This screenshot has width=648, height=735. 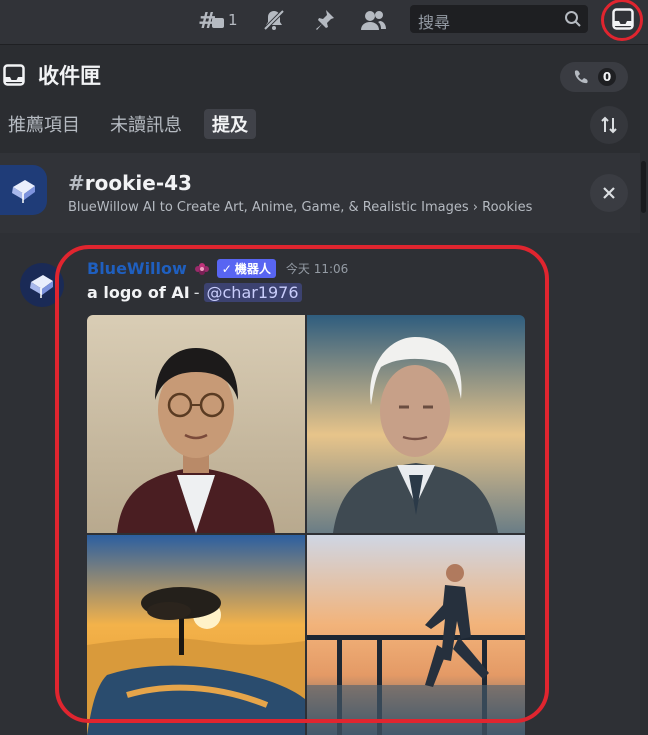 What do you see at coordinates (622, 20) in the screenshot?
I see `annotation-circle-inbox` at bounding box center [622, 20].